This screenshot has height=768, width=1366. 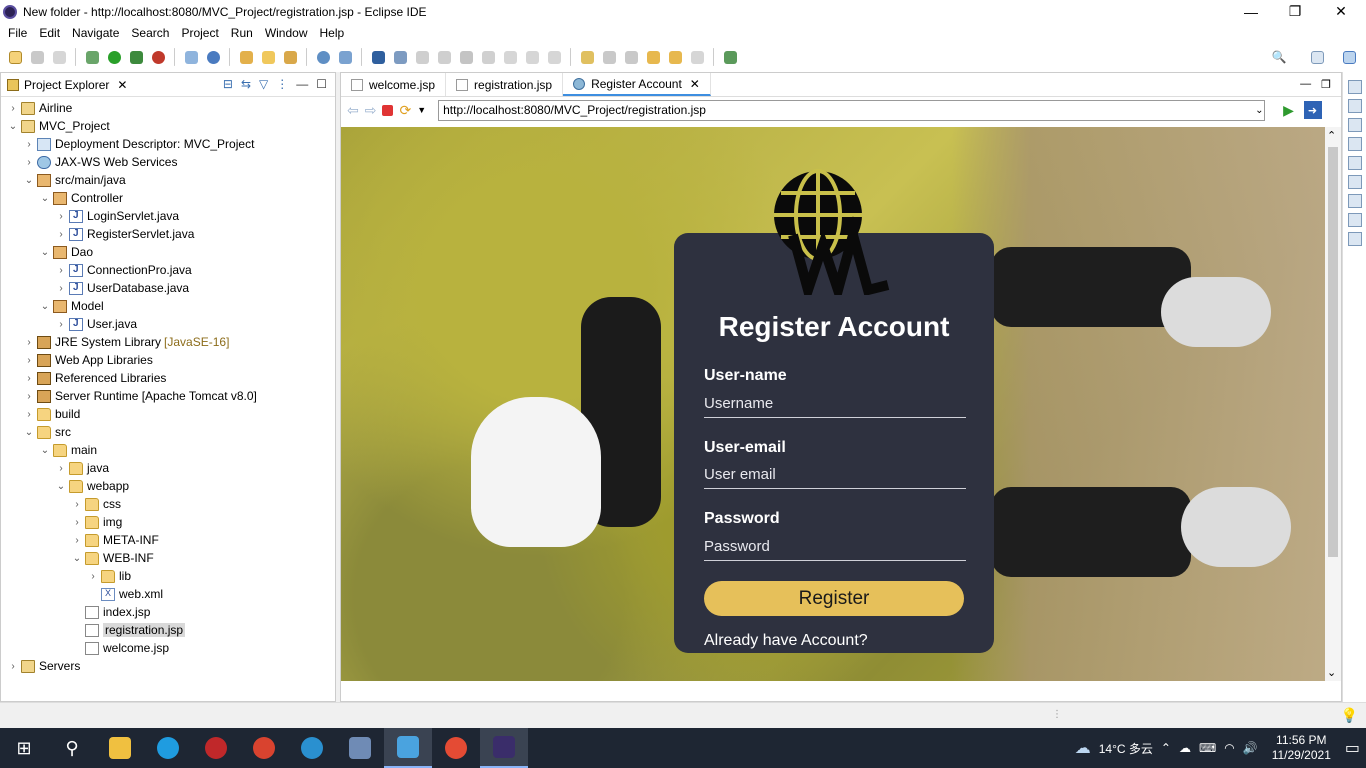 I want to click on url-dropdown-icon: ⌄, so click(x=1259, y=110).